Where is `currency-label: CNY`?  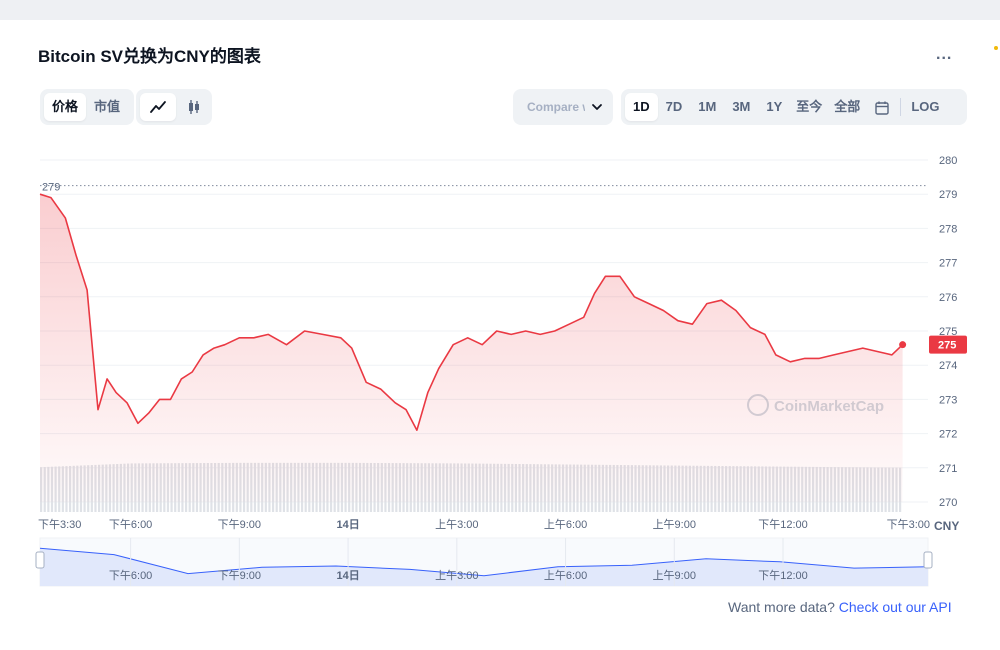
currency-label: CNY is located at coordinates (946, 526).